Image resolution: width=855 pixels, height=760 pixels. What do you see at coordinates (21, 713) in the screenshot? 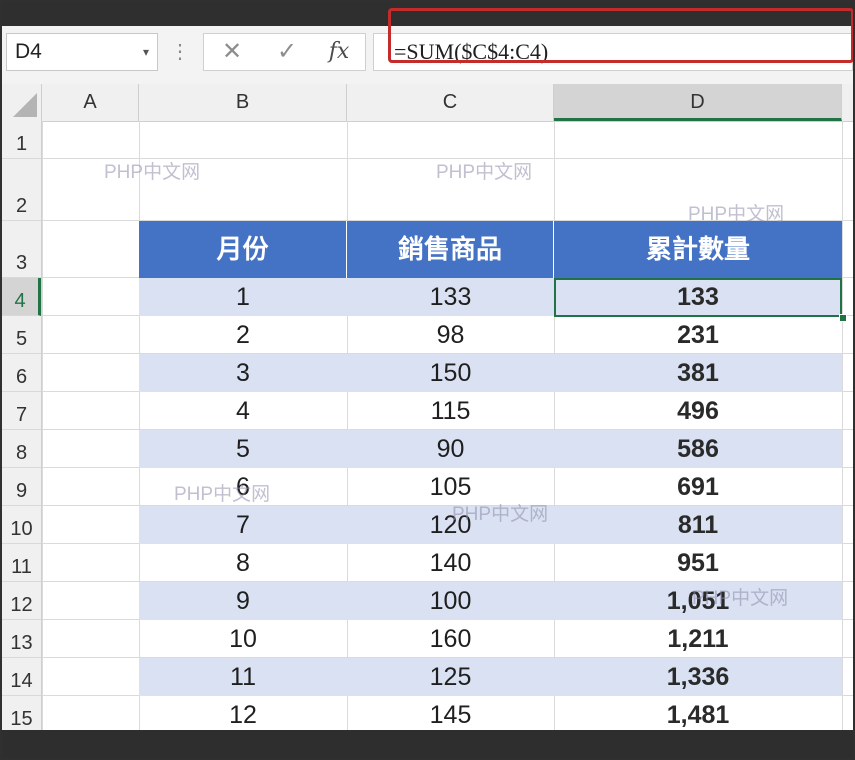
I see `row-header-15: 15` at bounding box center [21, 713].